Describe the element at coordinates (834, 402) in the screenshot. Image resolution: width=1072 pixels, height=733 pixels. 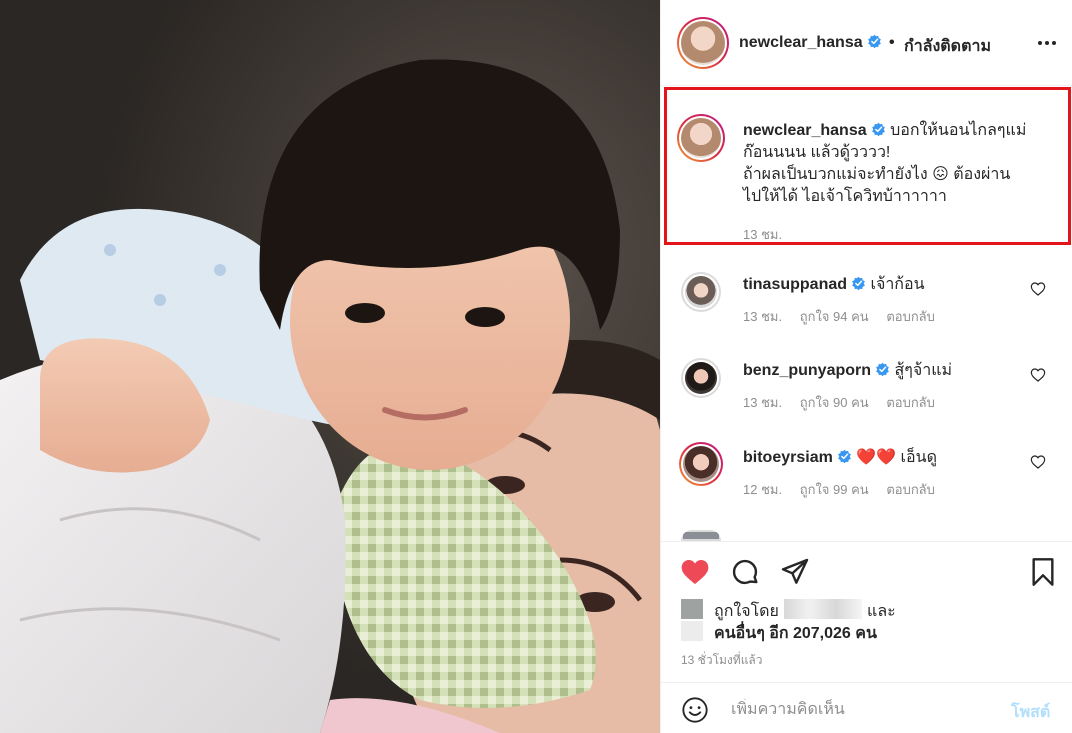
I see `comment-likes: ถูกใจ 90 คน` at that location.